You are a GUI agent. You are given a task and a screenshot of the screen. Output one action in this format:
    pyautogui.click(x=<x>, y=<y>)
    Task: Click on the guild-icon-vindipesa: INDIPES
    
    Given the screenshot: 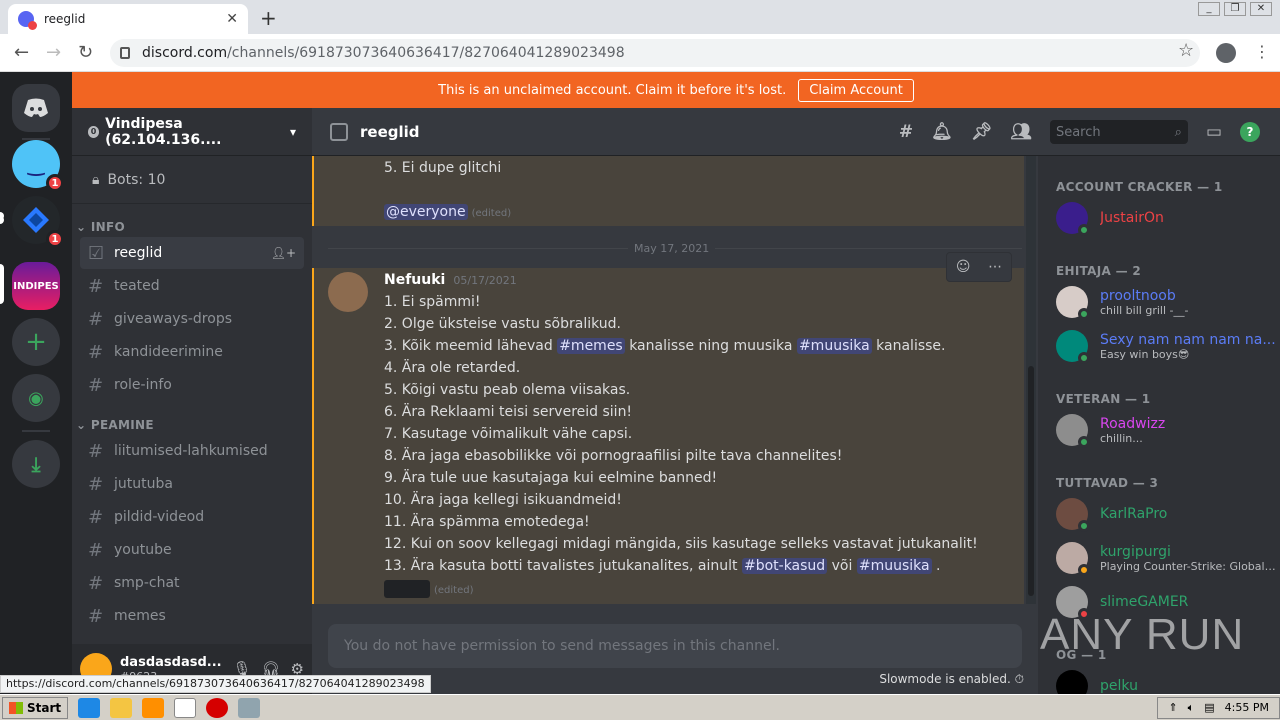 What is the action you would take?
    pyautogui.click(x=36, y=286)
    